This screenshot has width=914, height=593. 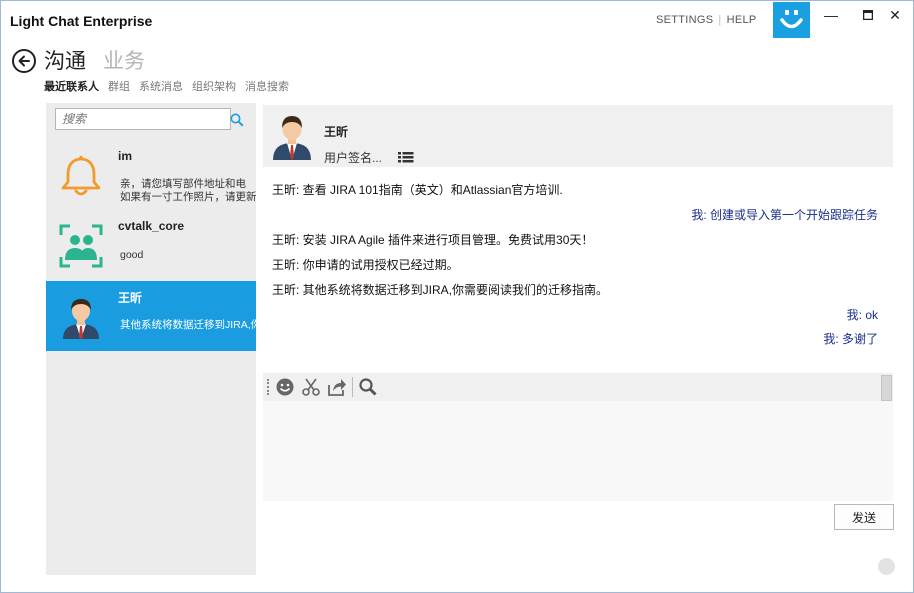 I want to click on chat-contact-name: 王昕, so click(x=336, y=132).